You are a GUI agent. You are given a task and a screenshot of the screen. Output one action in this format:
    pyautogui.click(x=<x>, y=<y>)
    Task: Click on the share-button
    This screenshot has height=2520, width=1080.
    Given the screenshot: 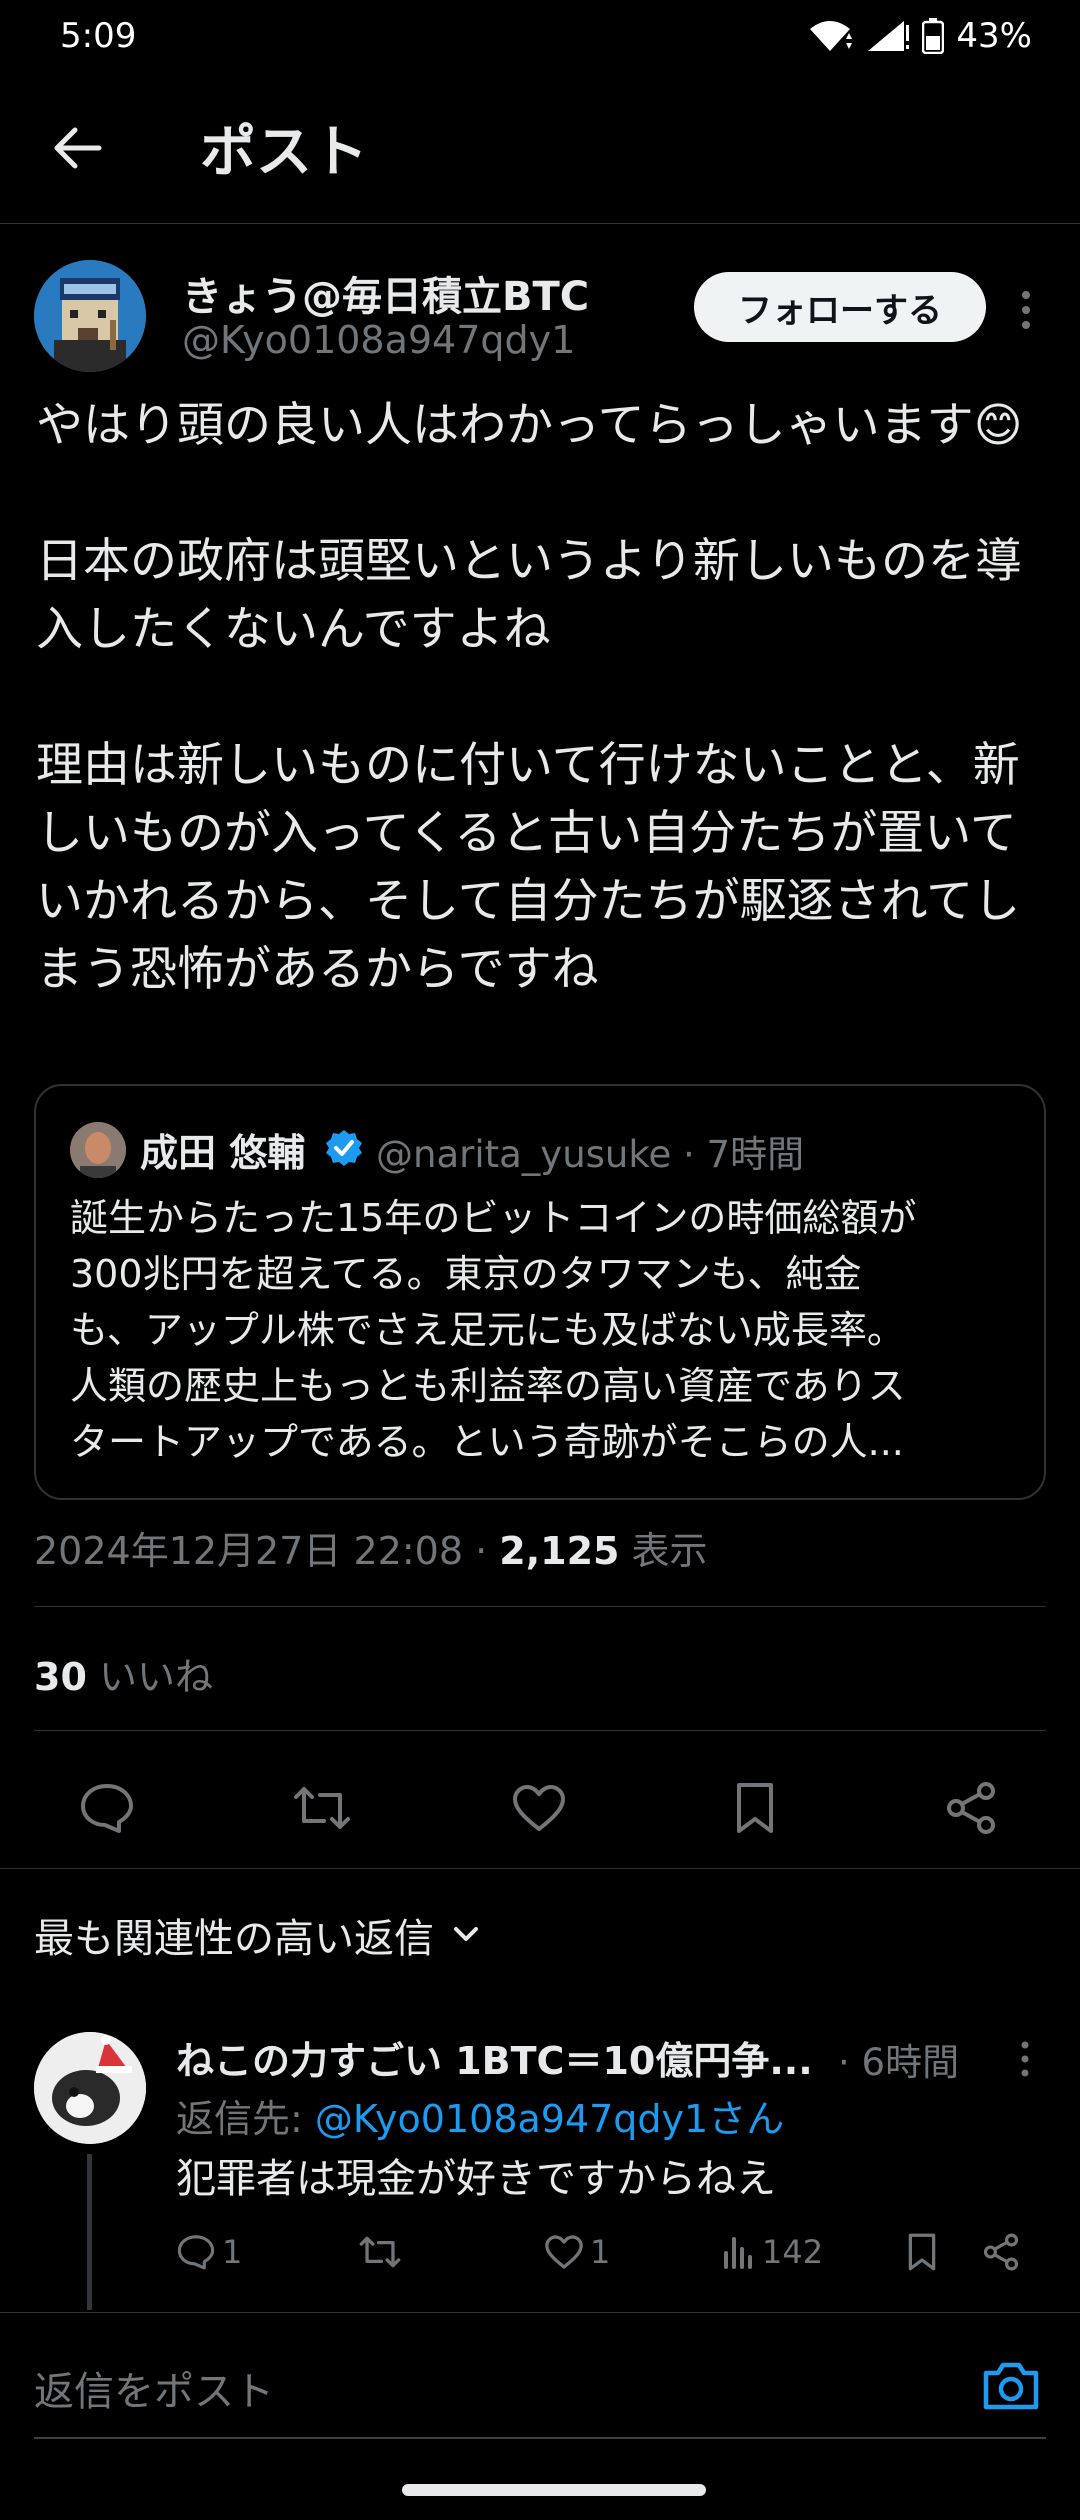 What is the action you would take?
    pyautogui.click(x=971, y=1808)
    